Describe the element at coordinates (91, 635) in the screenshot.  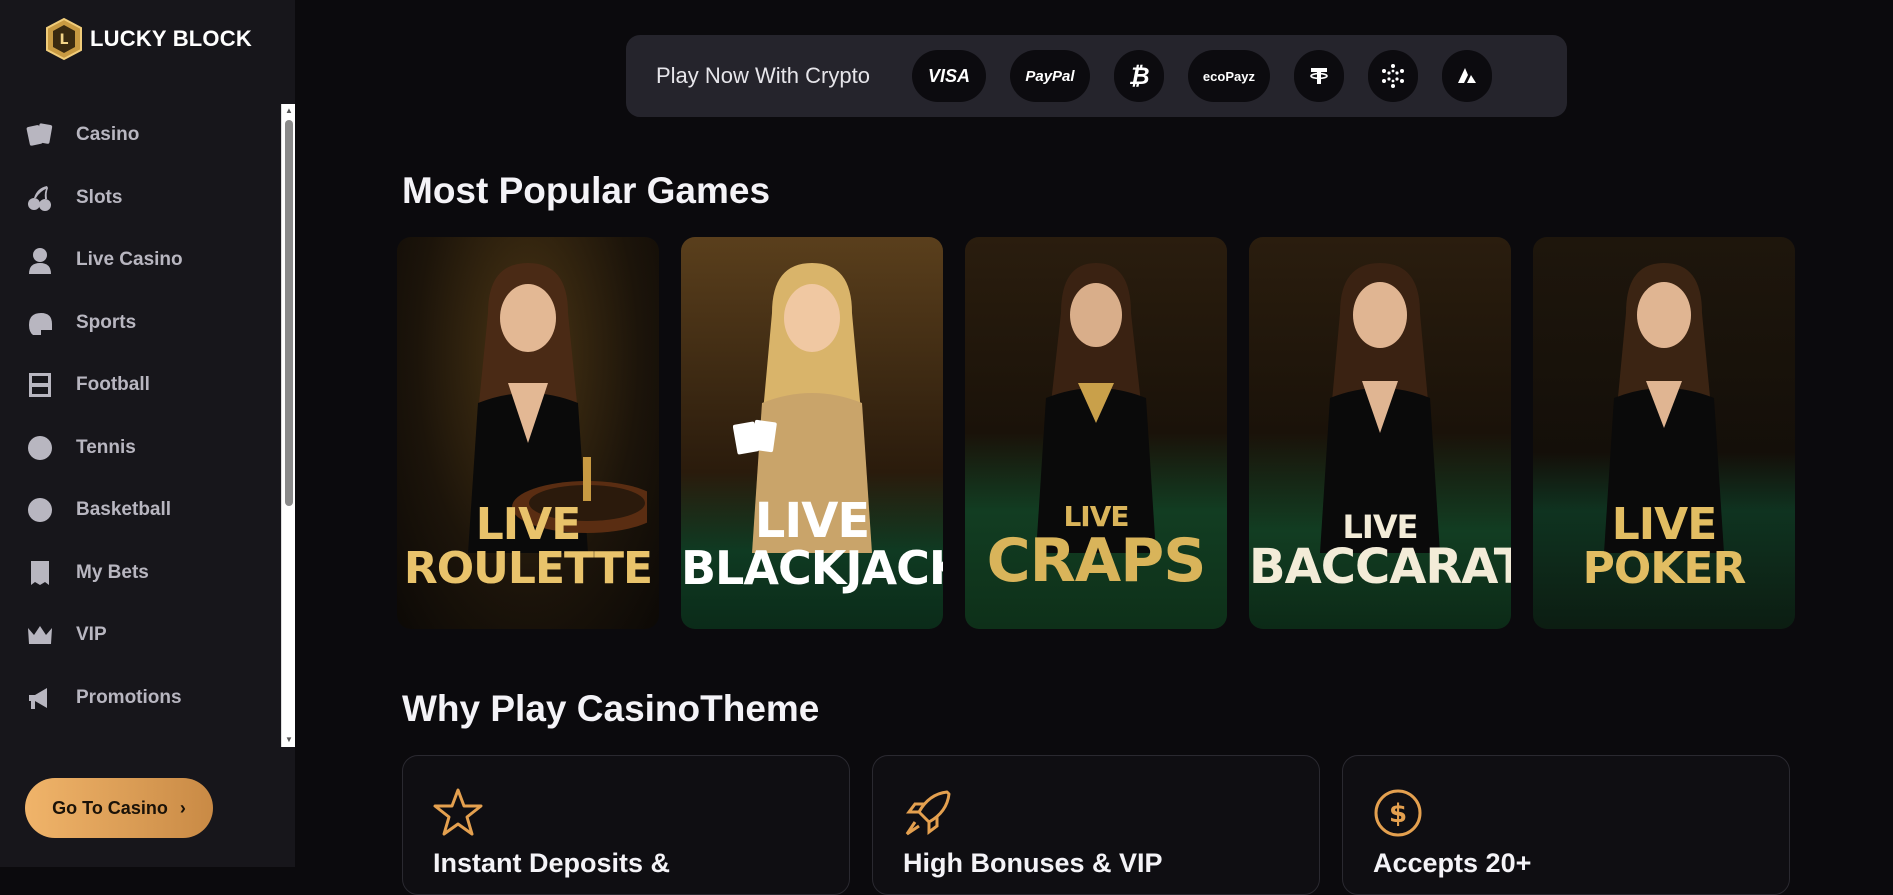
I see `sidebar-item-label: VIP` at that location.